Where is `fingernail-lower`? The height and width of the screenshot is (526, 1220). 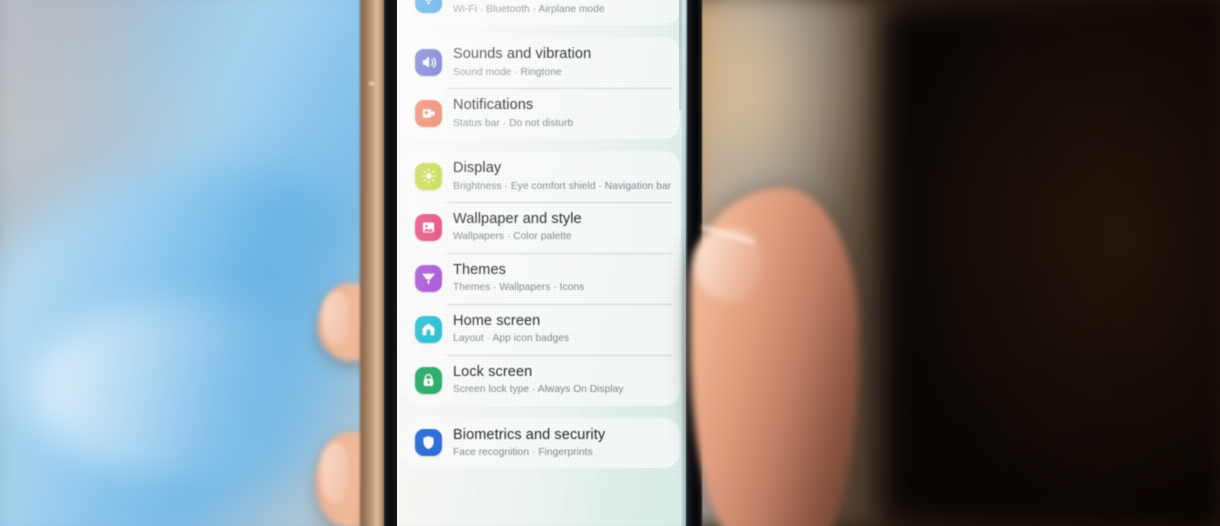 fingernail-lower is located at coordinates (334, 473).